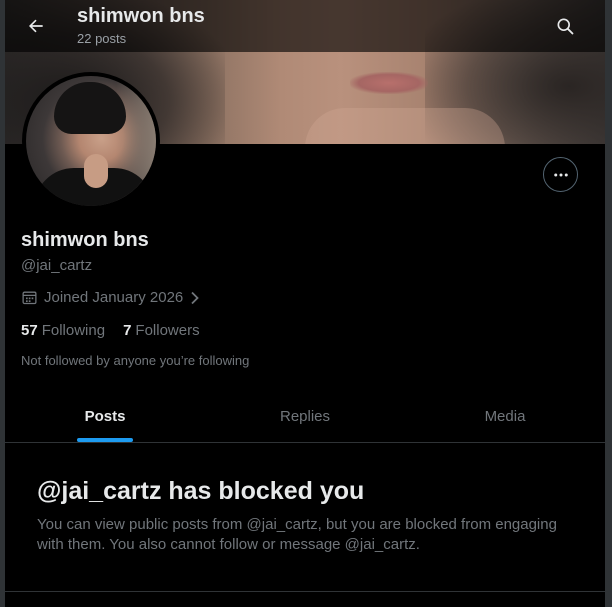 This screenshot has height=607, width=612. I want to click on divider, so click(305, 591).